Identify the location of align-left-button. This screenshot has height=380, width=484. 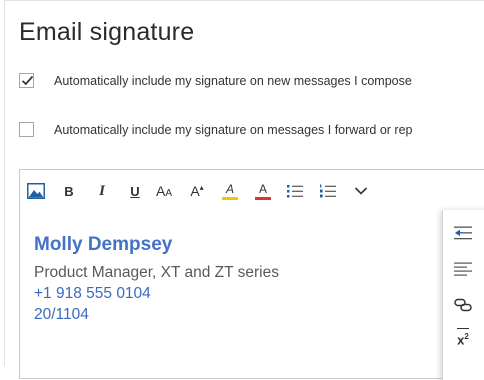
(463, 269).